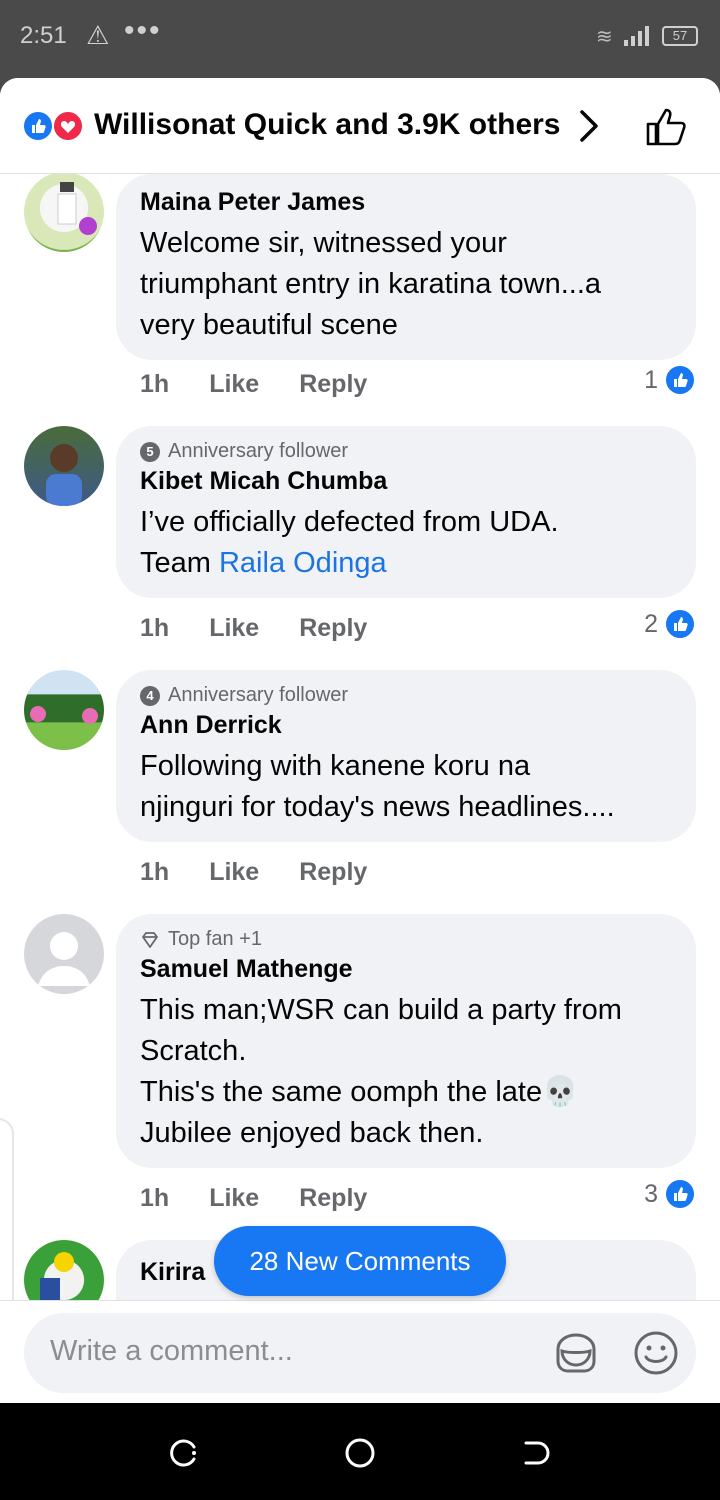  What do you see at coordinates (7, 1223) in the screenshot?
I see `side-edge-panel` at bounding box center [7, 1223].